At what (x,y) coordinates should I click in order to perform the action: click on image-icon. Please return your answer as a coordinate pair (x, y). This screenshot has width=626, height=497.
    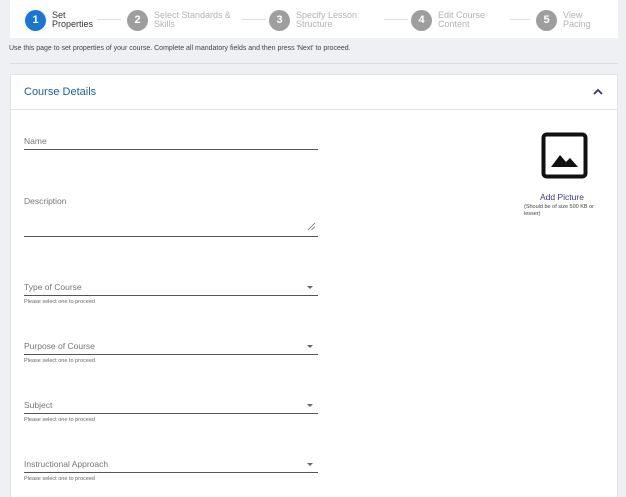
    Looking at the image, I should click on (564, 155).